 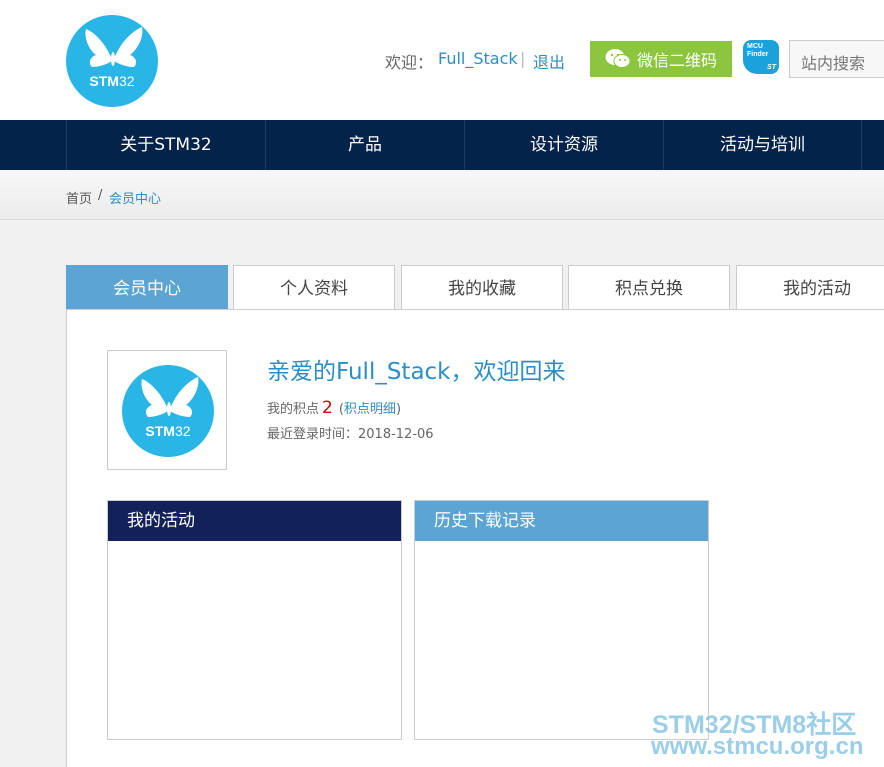 What do you see at coordinates (649, 287) in the screenshot?
I see `tab-points-exchange: 积点兑换` at bounding box center [649, 287].